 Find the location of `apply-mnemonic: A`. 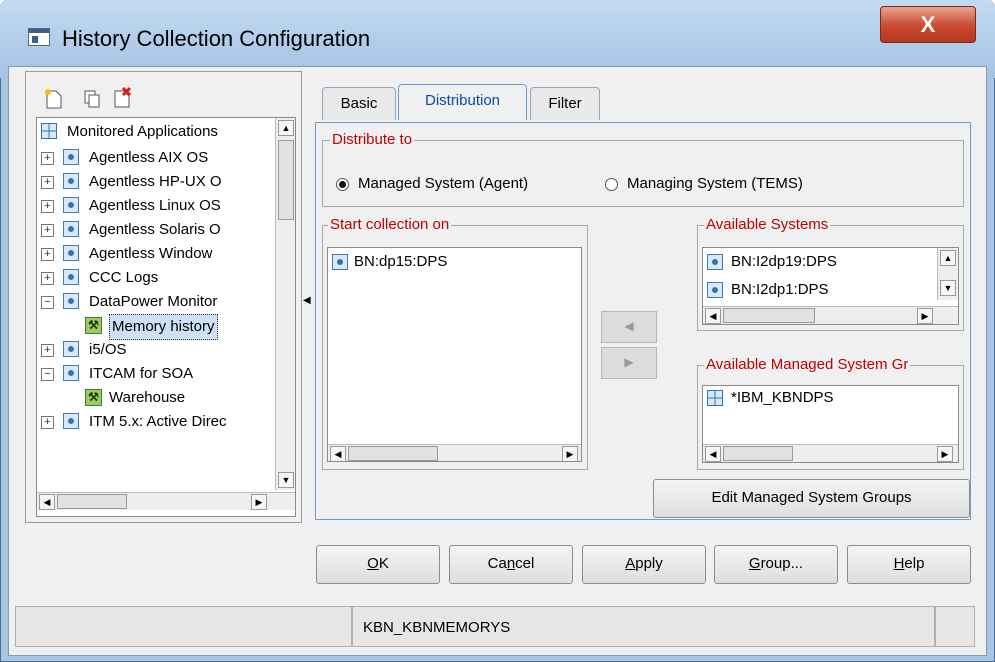

apply-mnemonic: A is located at coordinates (630, 563).